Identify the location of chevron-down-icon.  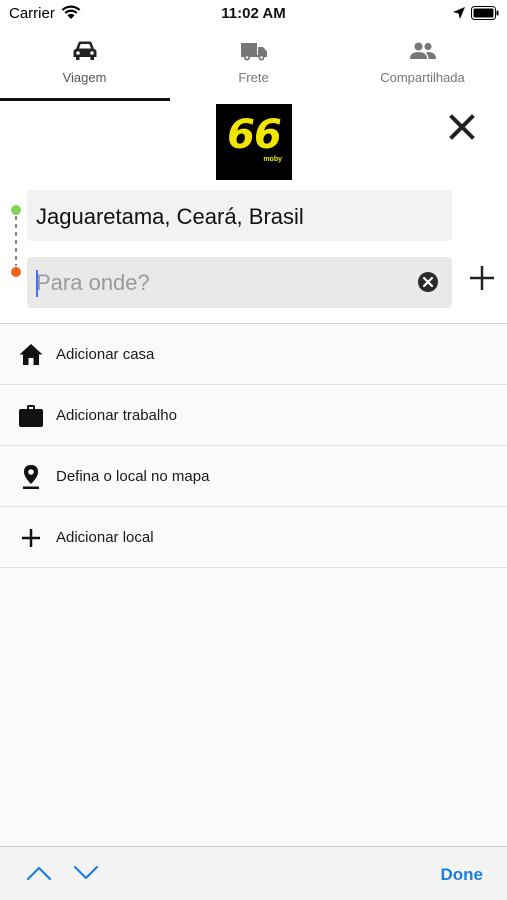
(86, 872).